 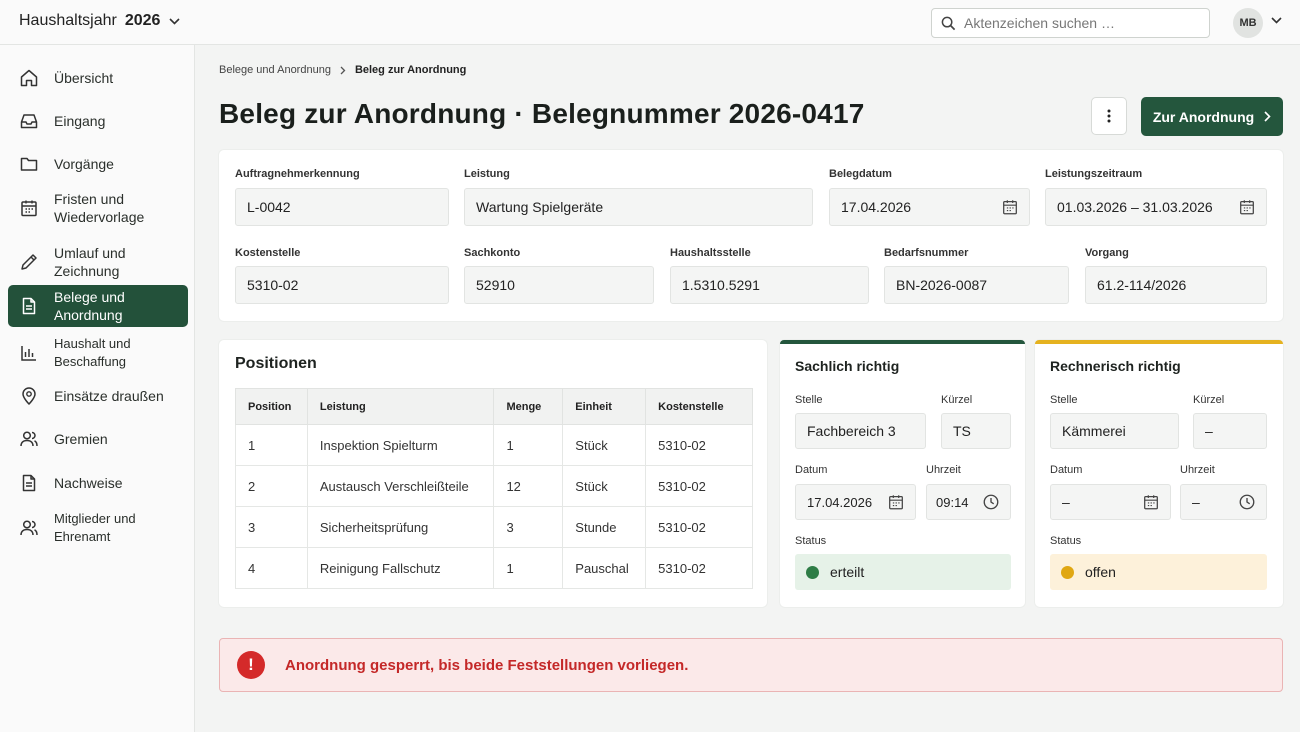 I want to click on vorgang-field: 61.2-114/2026, so click(x=1176, y=285).